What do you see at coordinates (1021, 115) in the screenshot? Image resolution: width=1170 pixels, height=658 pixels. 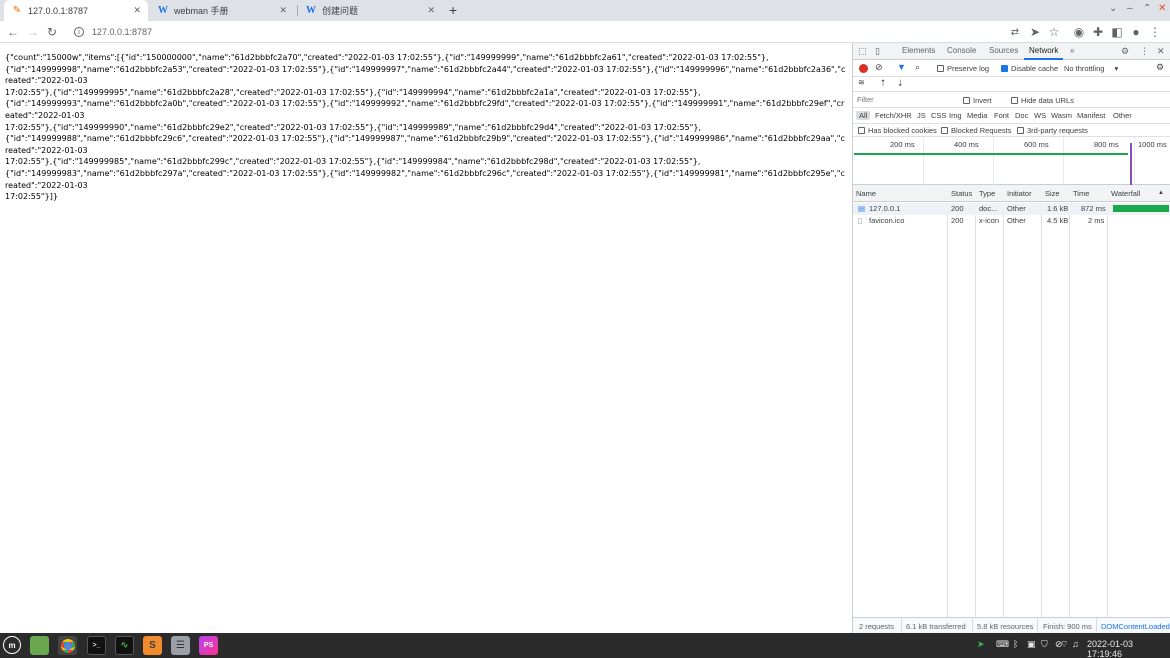 I see `type-filter-doc: Doc` at bounding box center [1021, 115].